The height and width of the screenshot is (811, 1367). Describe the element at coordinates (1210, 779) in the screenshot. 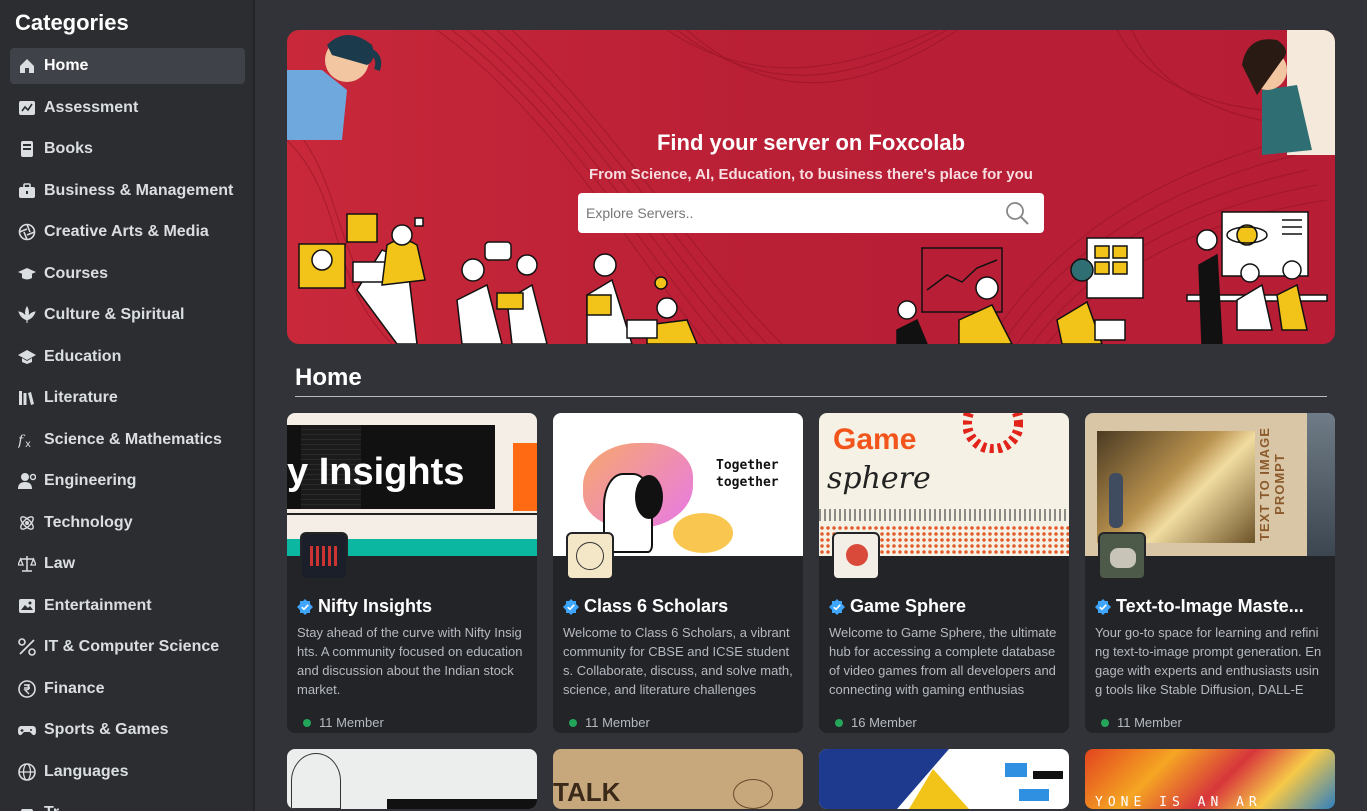

I see `server-card: YONE IS AN AR` at that location.